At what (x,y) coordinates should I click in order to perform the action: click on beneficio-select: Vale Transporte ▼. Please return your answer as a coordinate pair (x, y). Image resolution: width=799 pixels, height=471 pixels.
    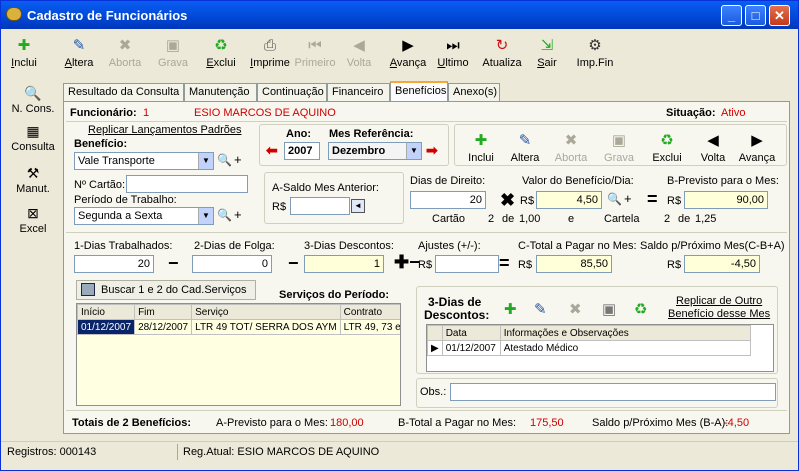
    Looking at the image, I should click on (144, 161).